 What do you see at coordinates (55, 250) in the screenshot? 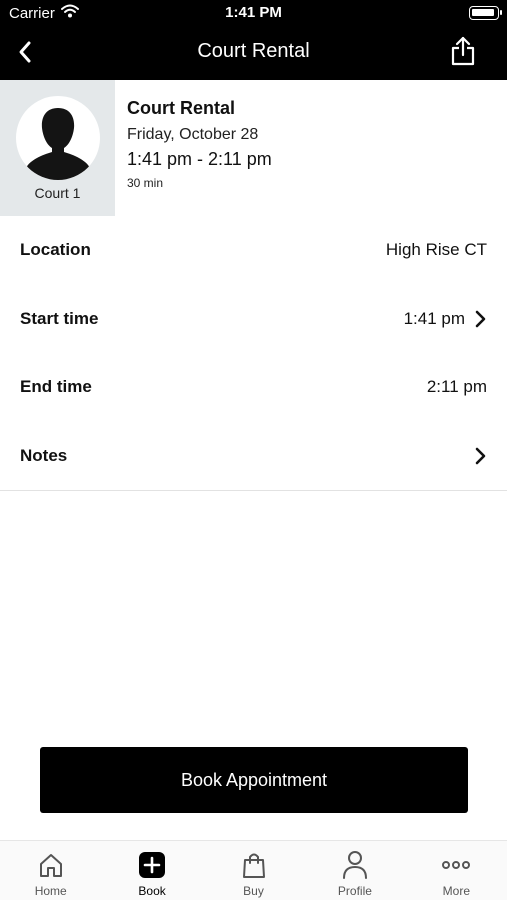
I see `location-label: Location` at bounding box center [55, 250].